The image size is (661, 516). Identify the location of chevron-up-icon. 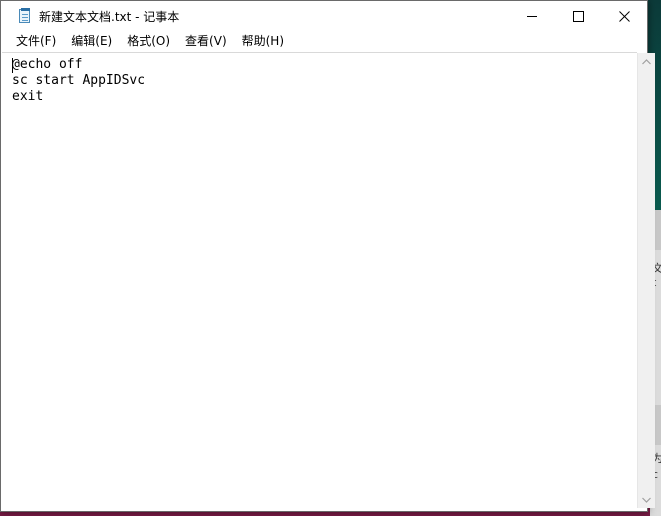
(646, 61).